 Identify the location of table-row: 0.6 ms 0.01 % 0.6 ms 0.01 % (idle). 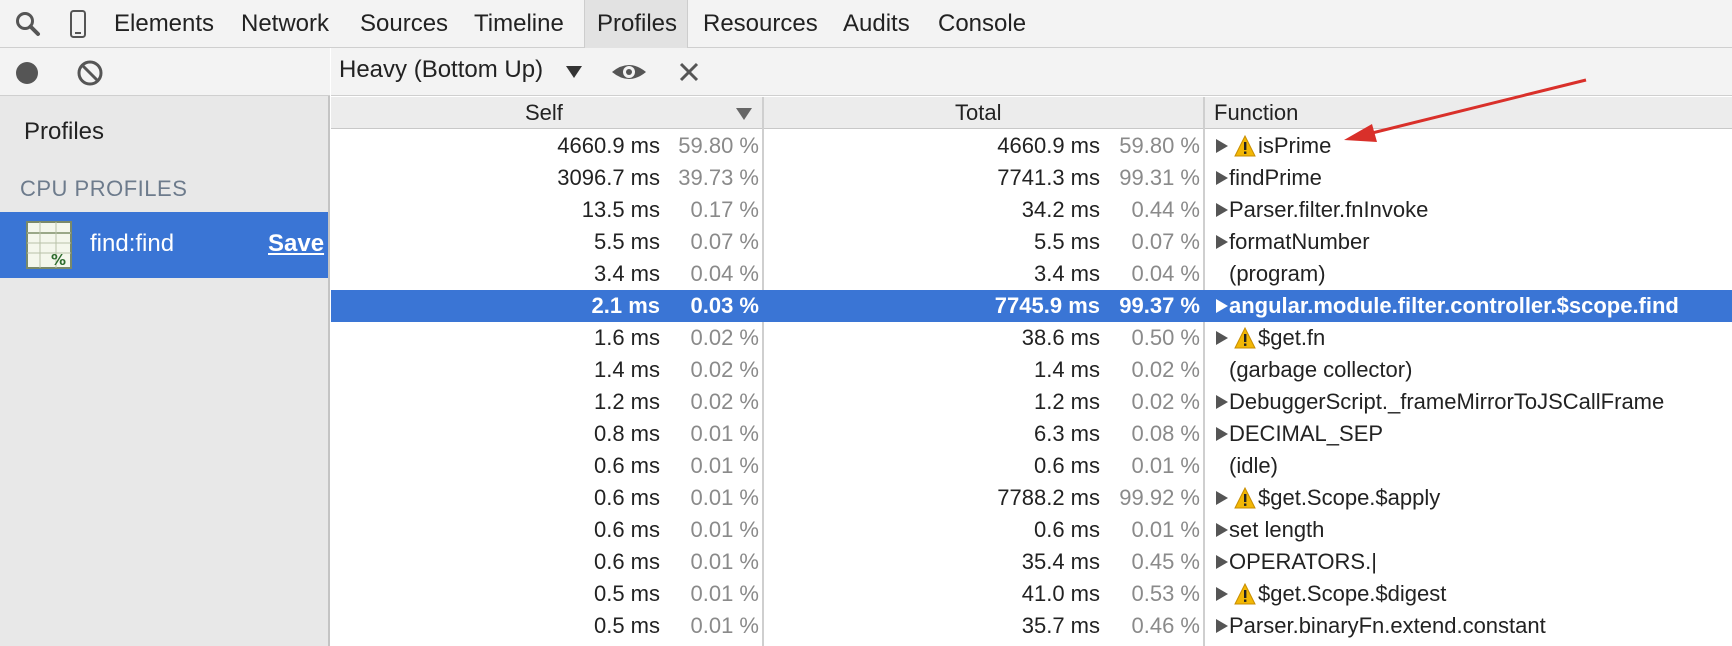
(1031, 466).